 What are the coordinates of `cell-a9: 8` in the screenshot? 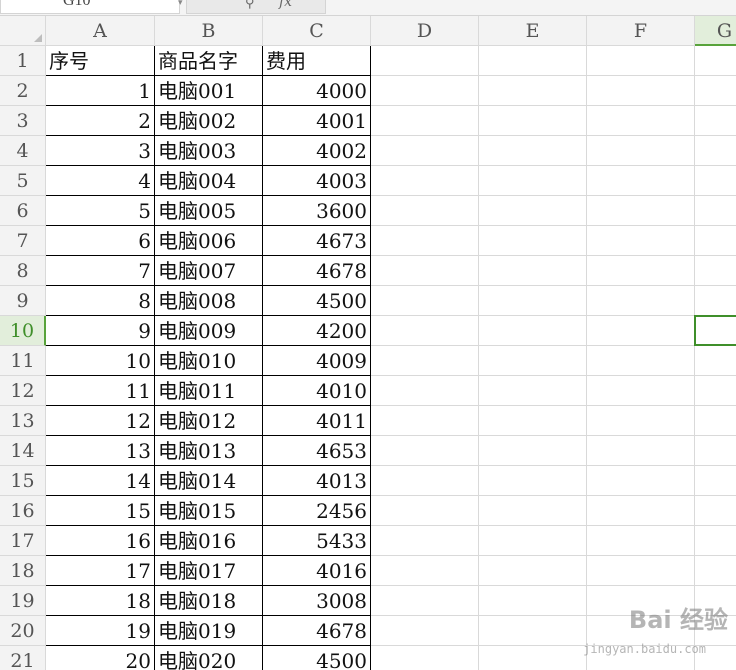 It's located at (100, 301).